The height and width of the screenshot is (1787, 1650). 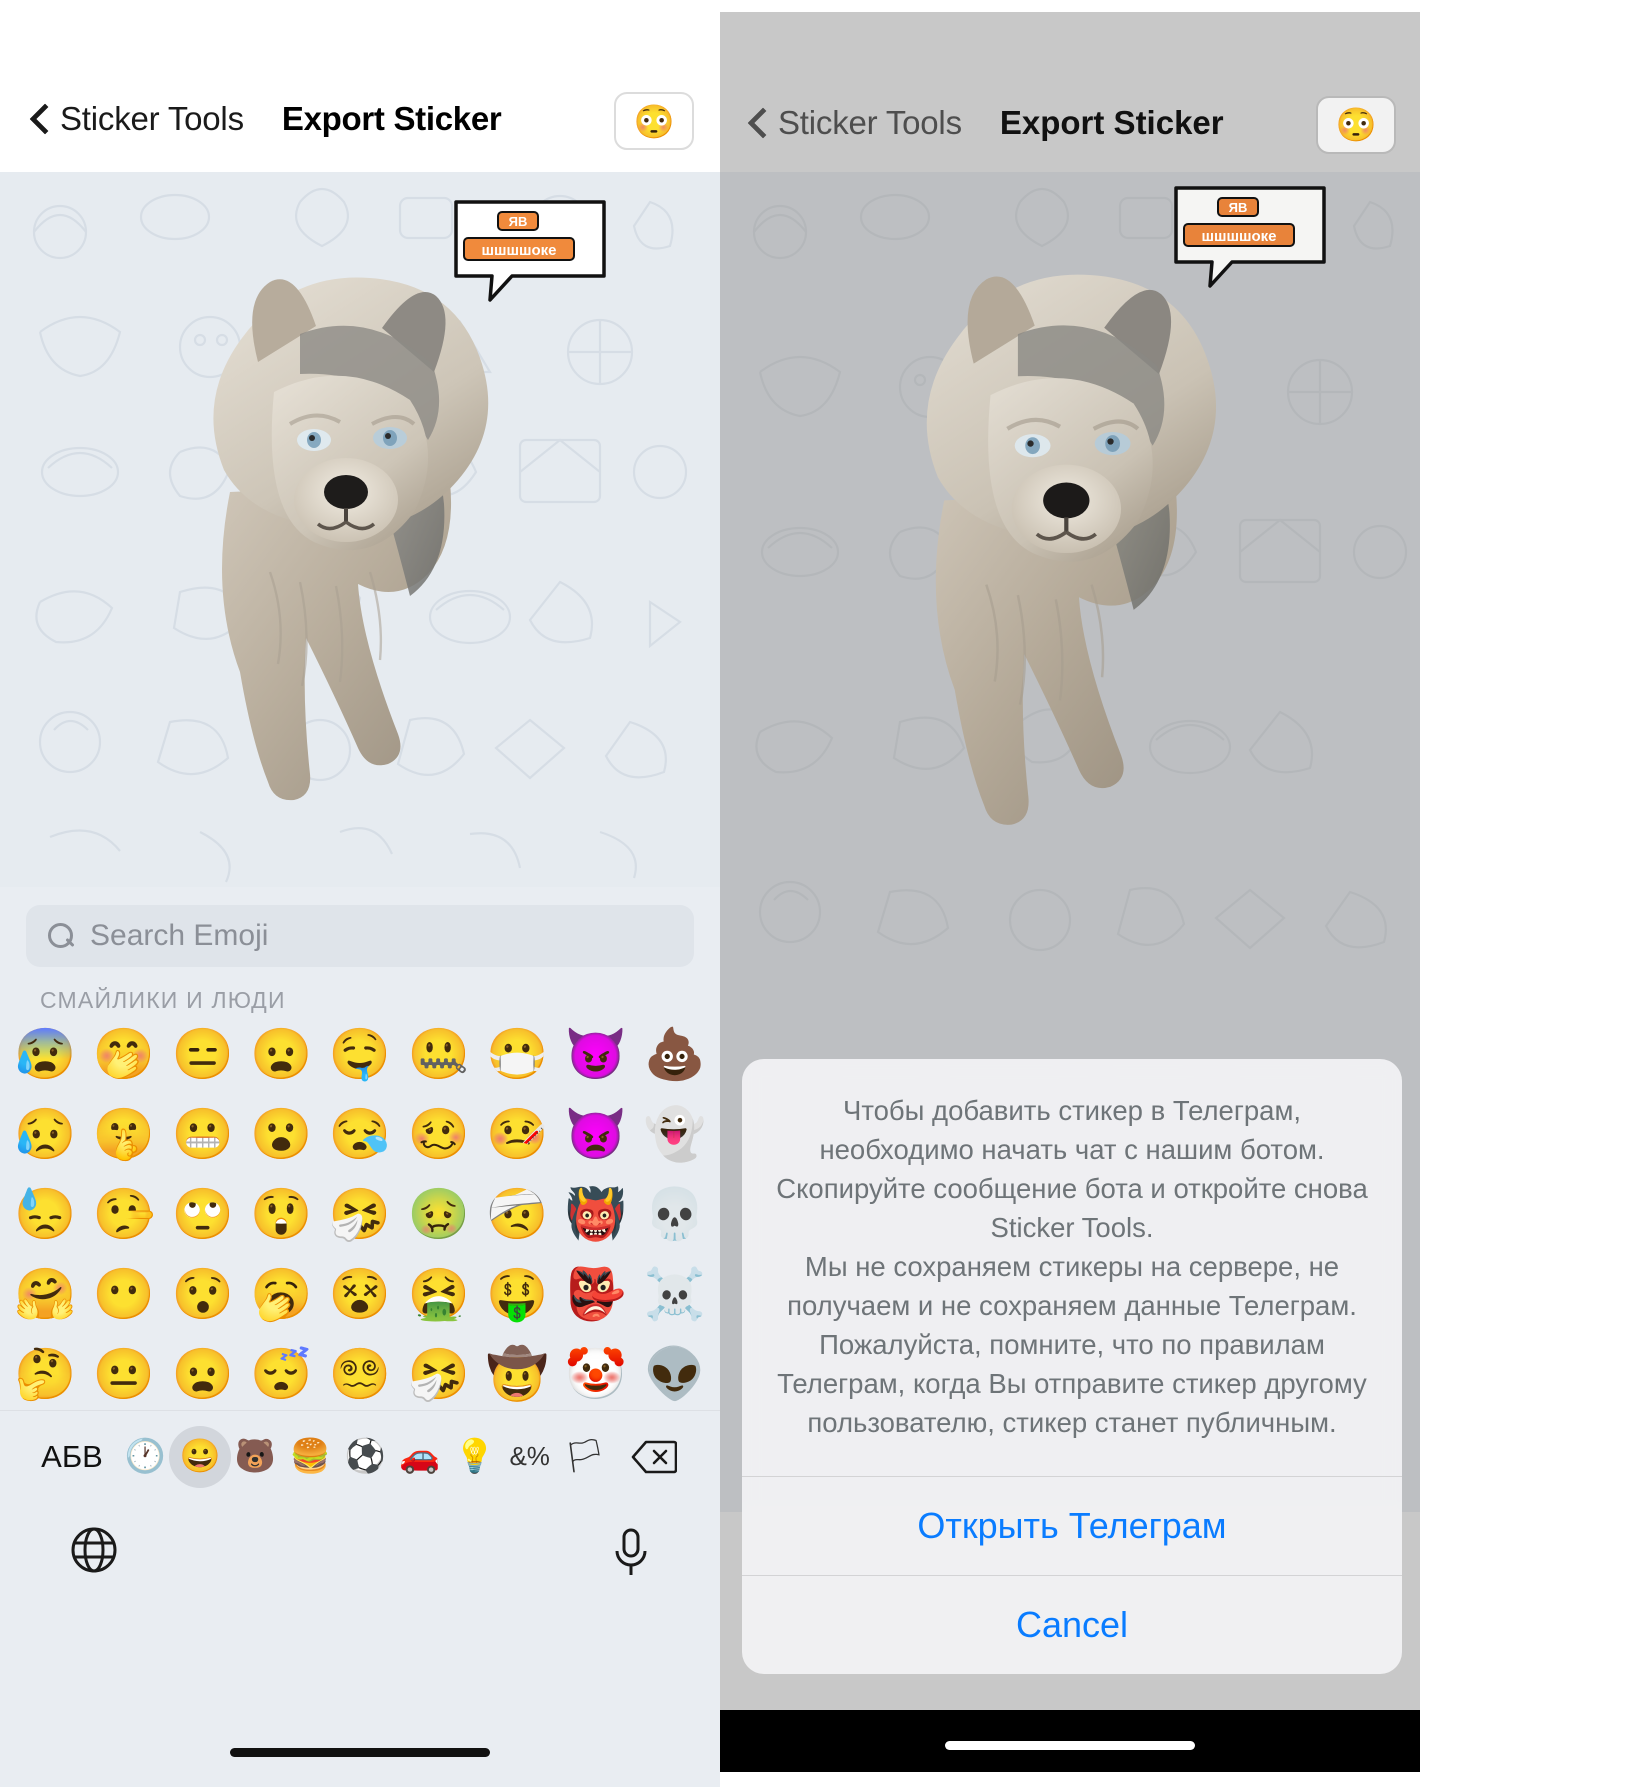 What do you see at coordinates (654, 1457) in the screenshot?
I see `backspace-icon` at bounding box center [654, 1457].